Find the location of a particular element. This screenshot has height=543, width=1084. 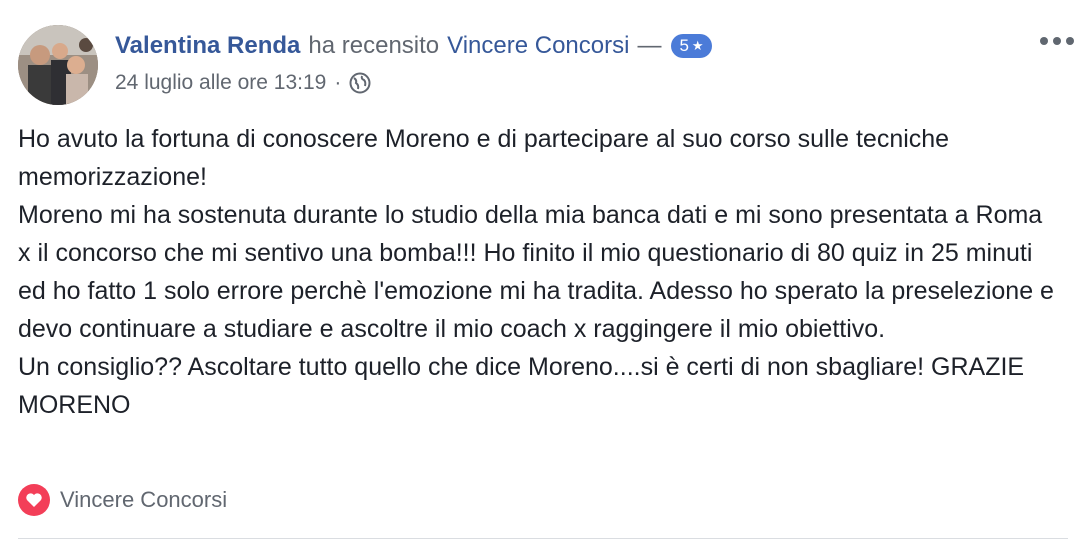

rating-value: 5 is located at coordinates (684, 45).